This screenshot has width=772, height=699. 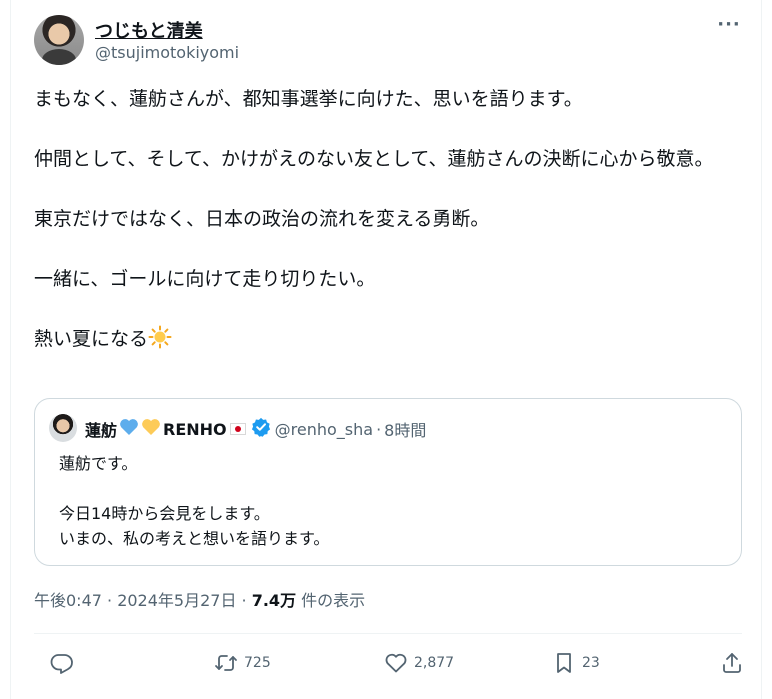 What do you see at coordinates (194, 501) in the screenshot?
I see `quote-text: 蓮舫です。 今日14時から会見をします。 いまの、私の考えと想いを語ります。` at bounding box center [194, 501].